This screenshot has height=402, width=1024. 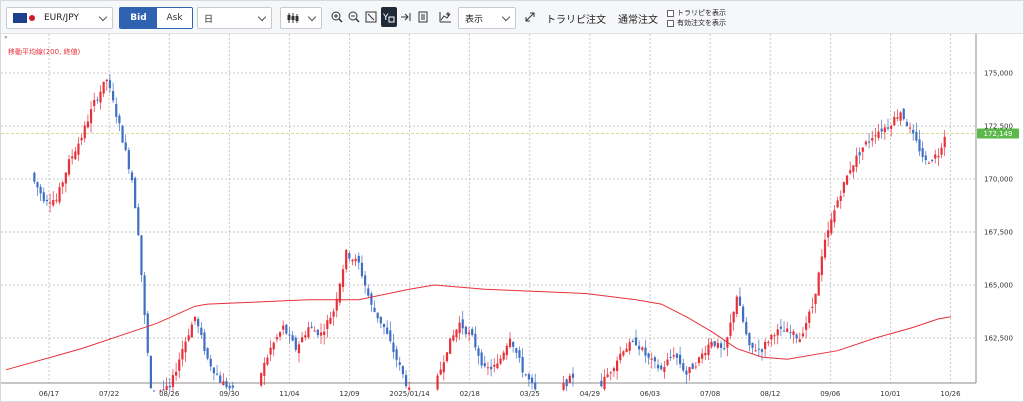 I want to click on chart-type-select, so click(x=301, y=18).